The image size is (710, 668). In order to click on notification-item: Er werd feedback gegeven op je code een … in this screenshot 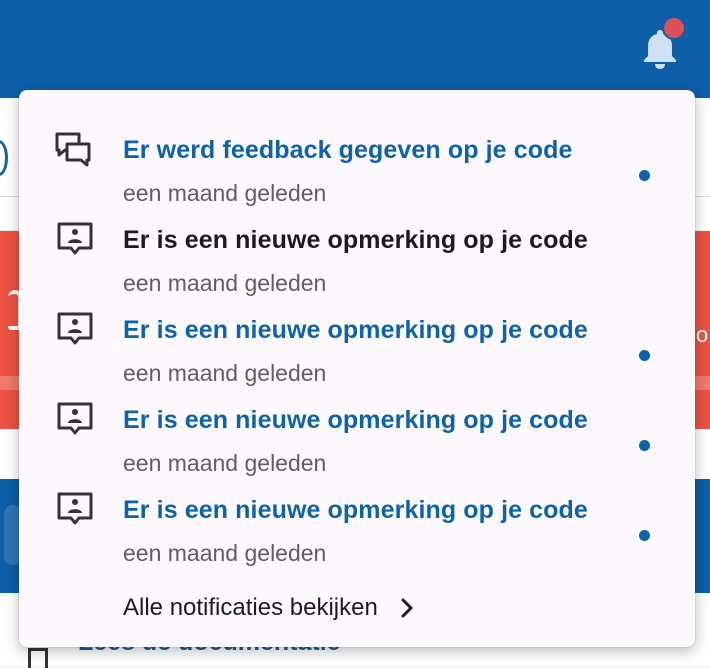, I will do `click(357, 156)`.